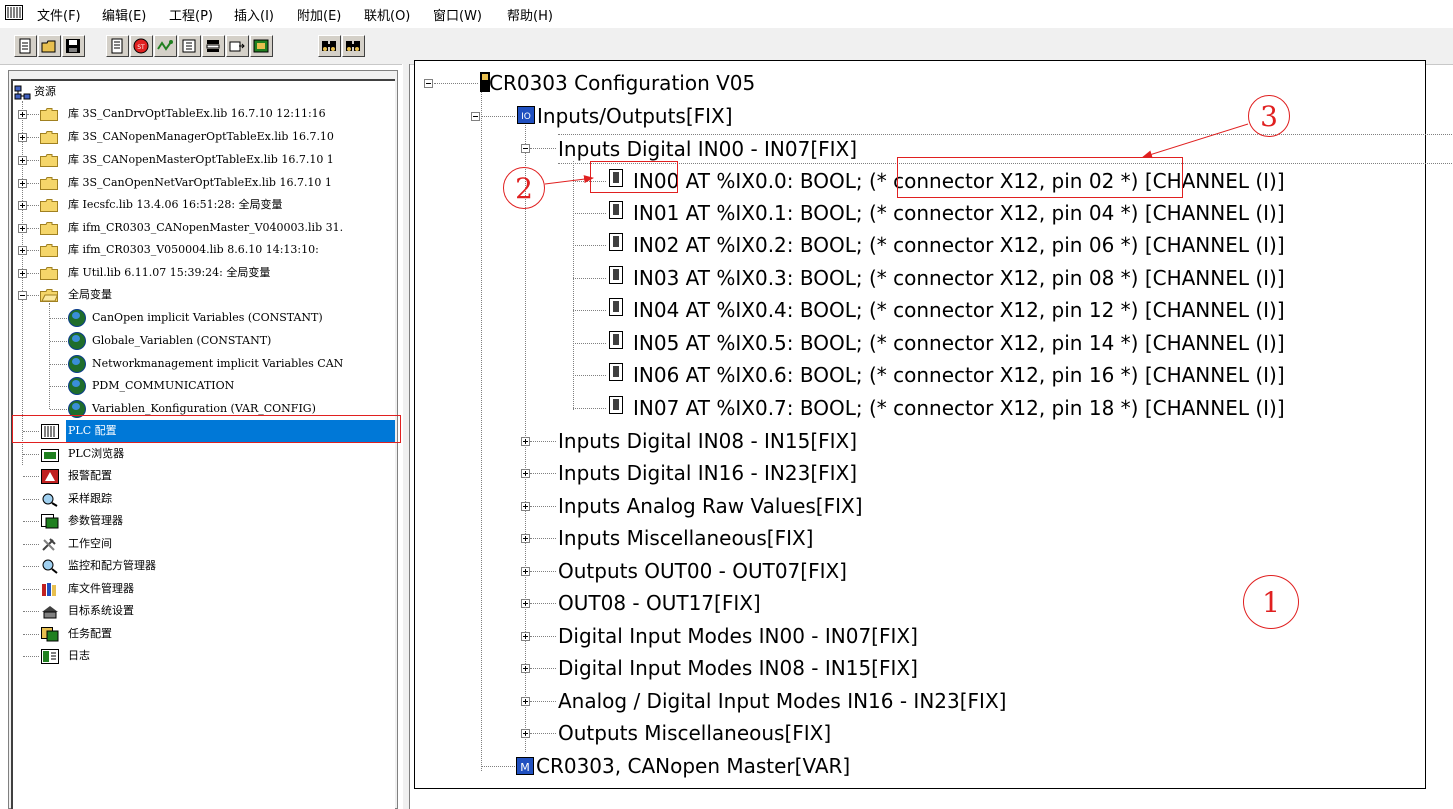 The image size is (1453, 809). I want to click on group-item: Outputs OUT00 - OUT07[FIX], so click(702, 571).